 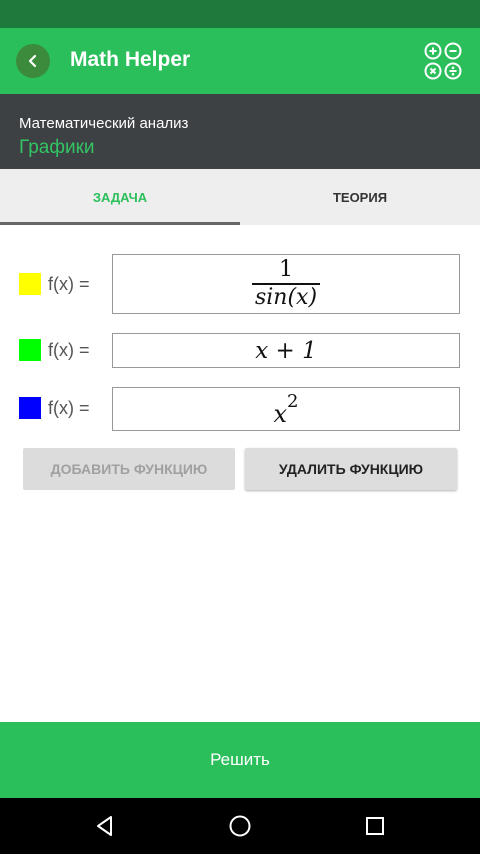 What do you see at coordinates (360, 197) in the screenshot?
I see `tab-theory: ТЕОРИЯ` at bounding box center [360, 197].